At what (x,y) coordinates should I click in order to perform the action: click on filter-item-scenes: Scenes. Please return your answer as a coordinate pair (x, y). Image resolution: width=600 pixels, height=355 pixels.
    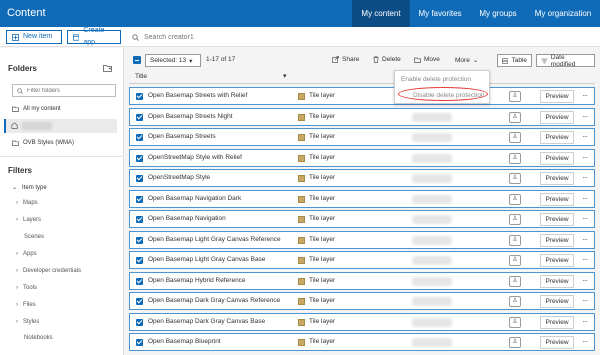
    Looking at the image, I should click on (34, 237).